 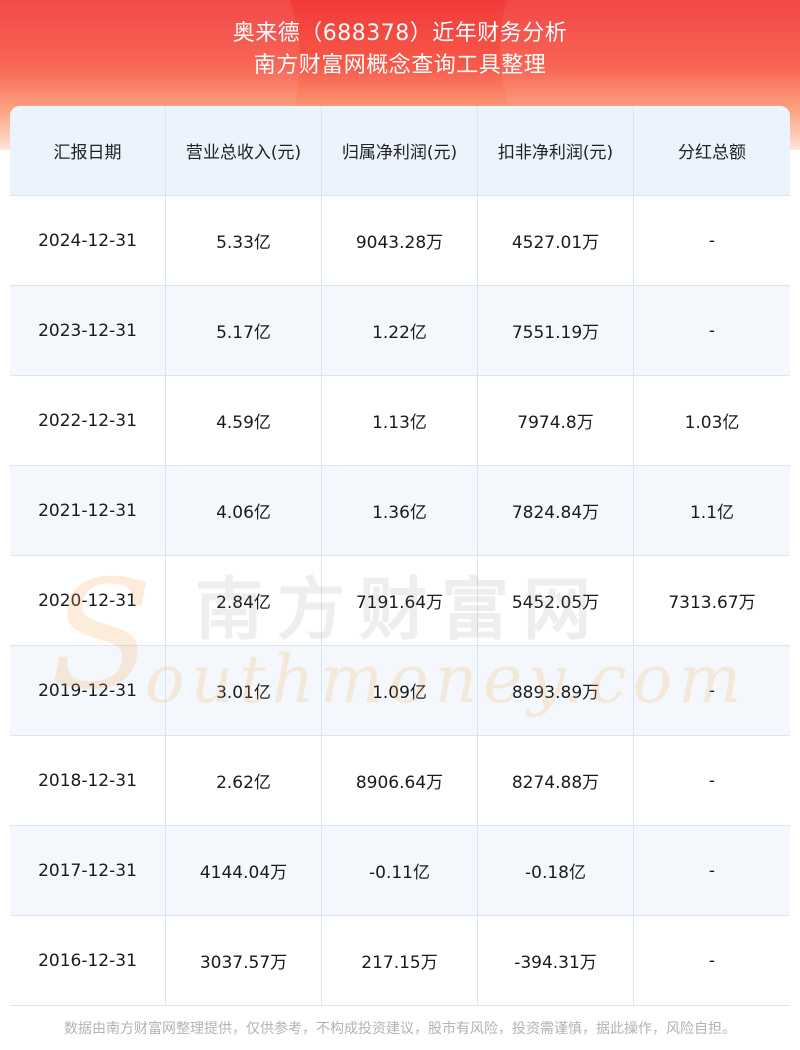 I want to click on table-row: 2022-12-31 4.59亿 1.13亿 7974.8万 1.03亿, so click(x=400, y=421).